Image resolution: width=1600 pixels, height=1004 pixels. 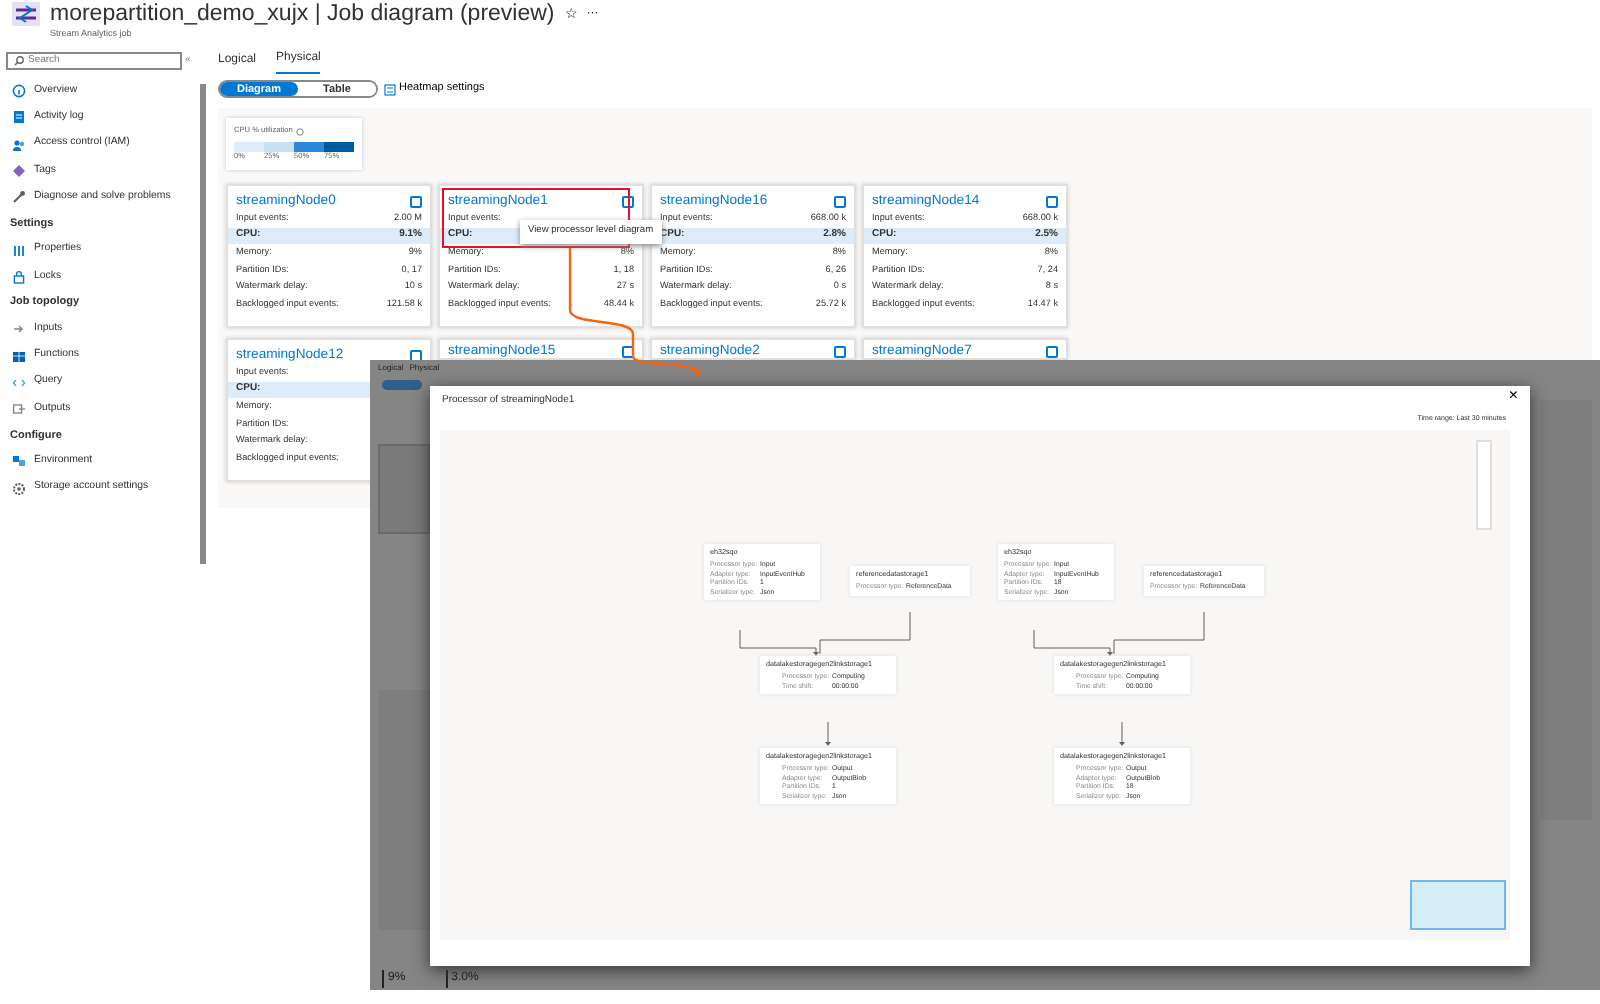 What do you see at coordinates (302, 15) in the screenshot?
I see `page-title: morepartition_demo_xujx | Job diagram (preview)` at bounding box center [302, 15].